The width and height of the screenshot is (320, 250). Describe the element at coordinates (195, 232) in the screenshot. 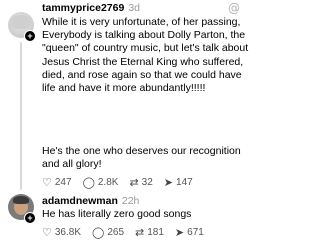

I see `share-count: 671` at that location.